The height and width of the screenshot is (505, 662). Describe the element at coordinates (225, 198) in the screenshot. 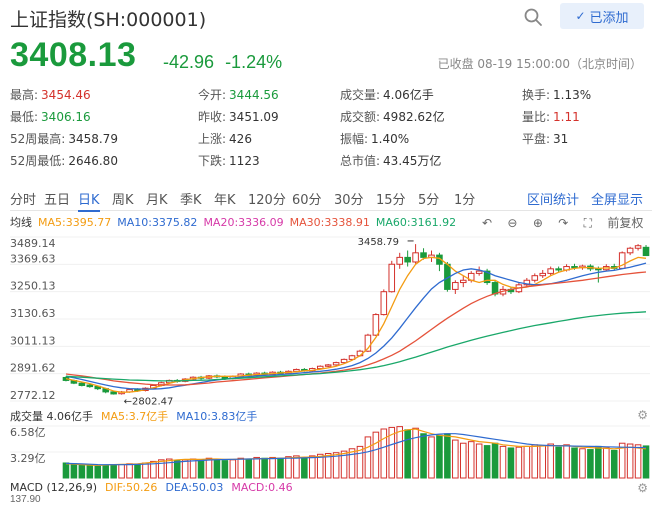

I see `tab-6: 年K` at that location.